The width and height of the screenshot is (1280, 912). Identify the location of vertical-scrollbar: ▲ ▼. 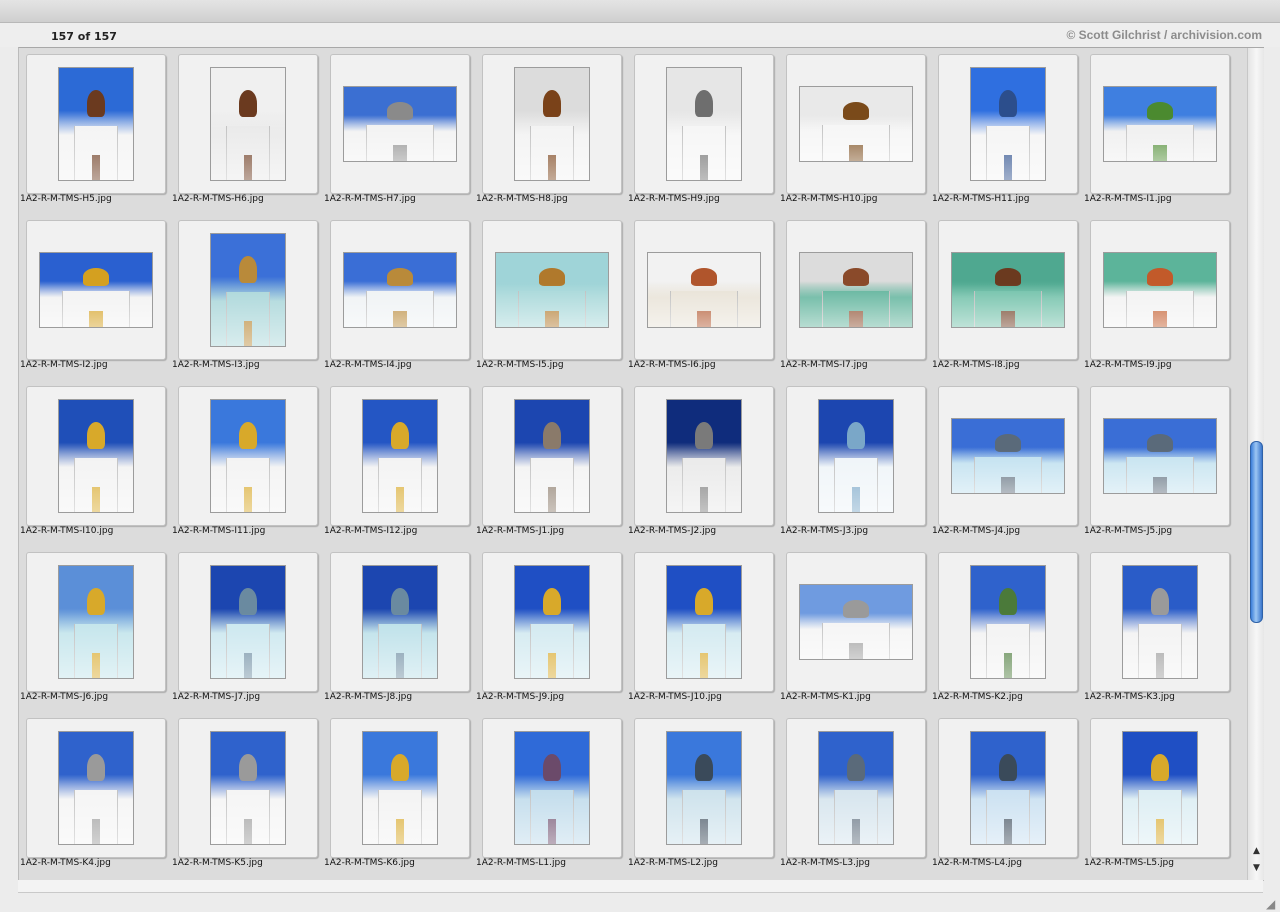
(1255, 464).